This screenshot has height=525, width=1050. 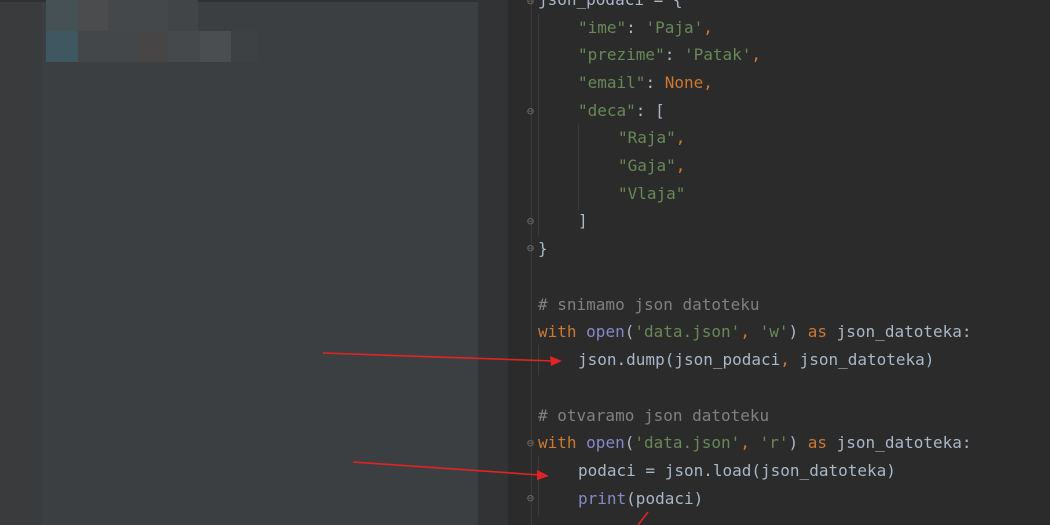 What do you see at coordinates (450, 470) in the screenshot?
I see `arrow-to-load` at bounding box center [450, 470].